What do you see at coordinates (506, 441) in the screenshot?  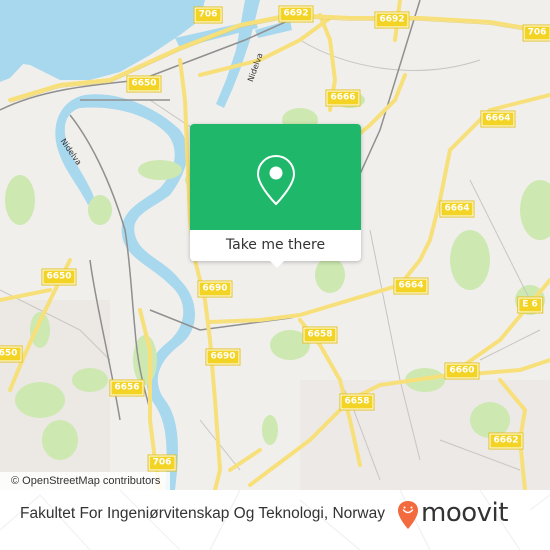 I see `road-shield-6662: 6662` at bounding box center [506, 441].